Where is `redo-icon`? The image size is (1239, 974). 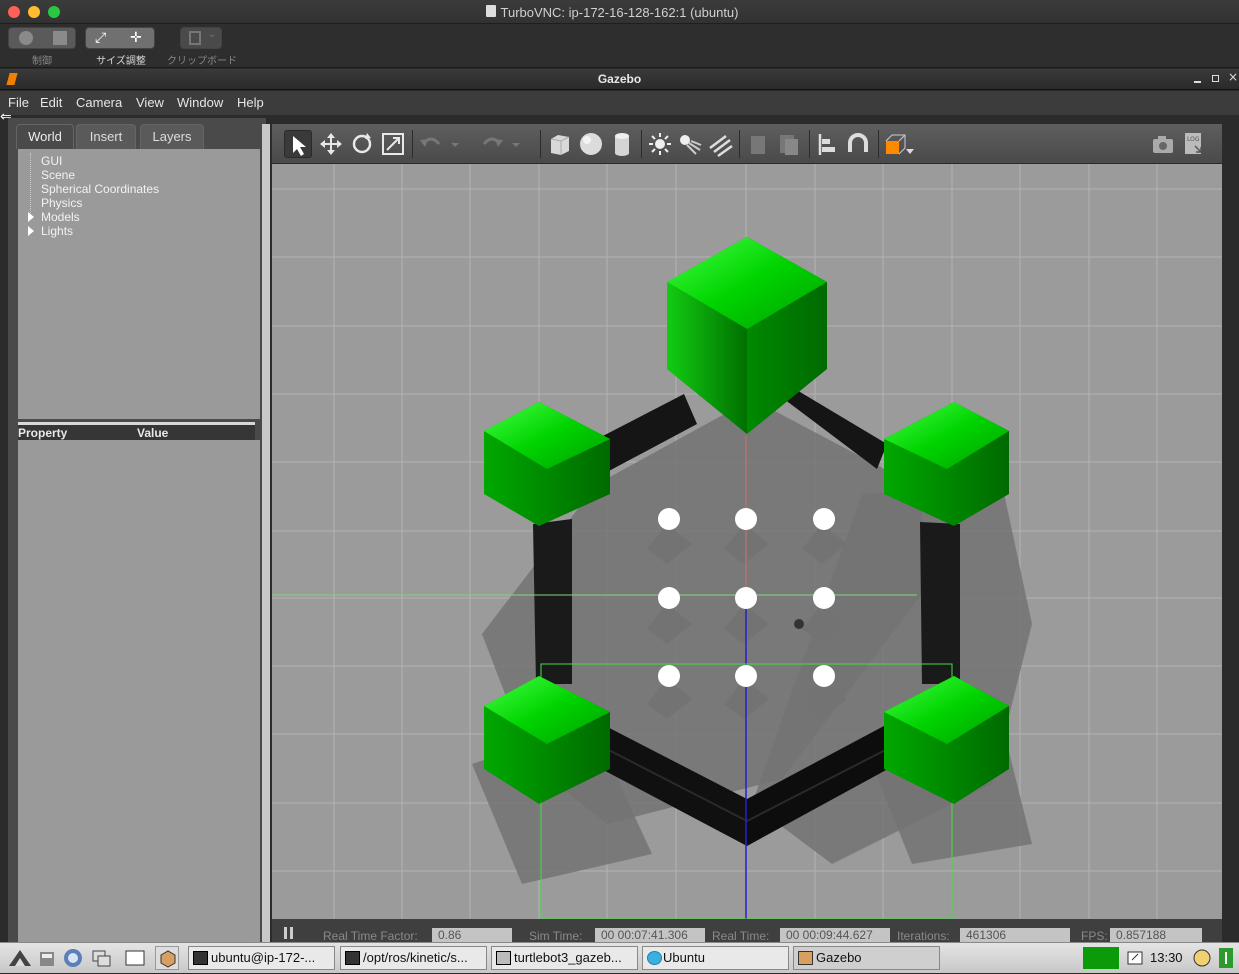 redo-icon is located at coordinates (492, 144).